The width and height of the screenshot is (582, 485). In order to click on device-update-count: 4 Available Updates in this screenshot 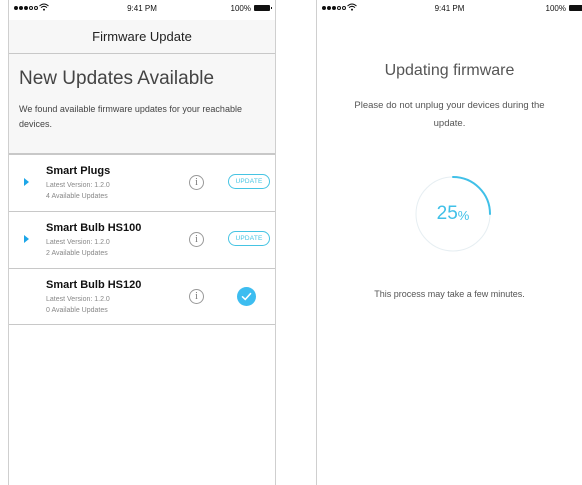, I will do `click(77, 196)`.